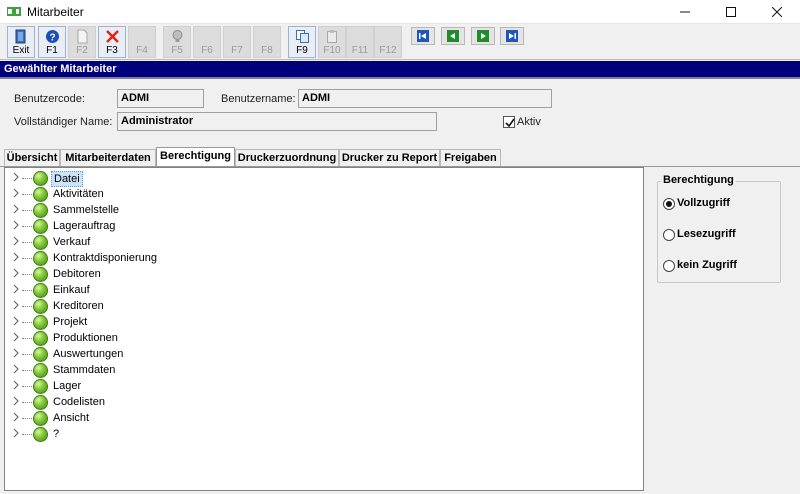 The width and height of the screenshot is (800, 494). What do you see at coordinates (305, 274) in the screenshot?
I see `tree-item-debitoren: Debitoren` at bounding box center [305, 274].